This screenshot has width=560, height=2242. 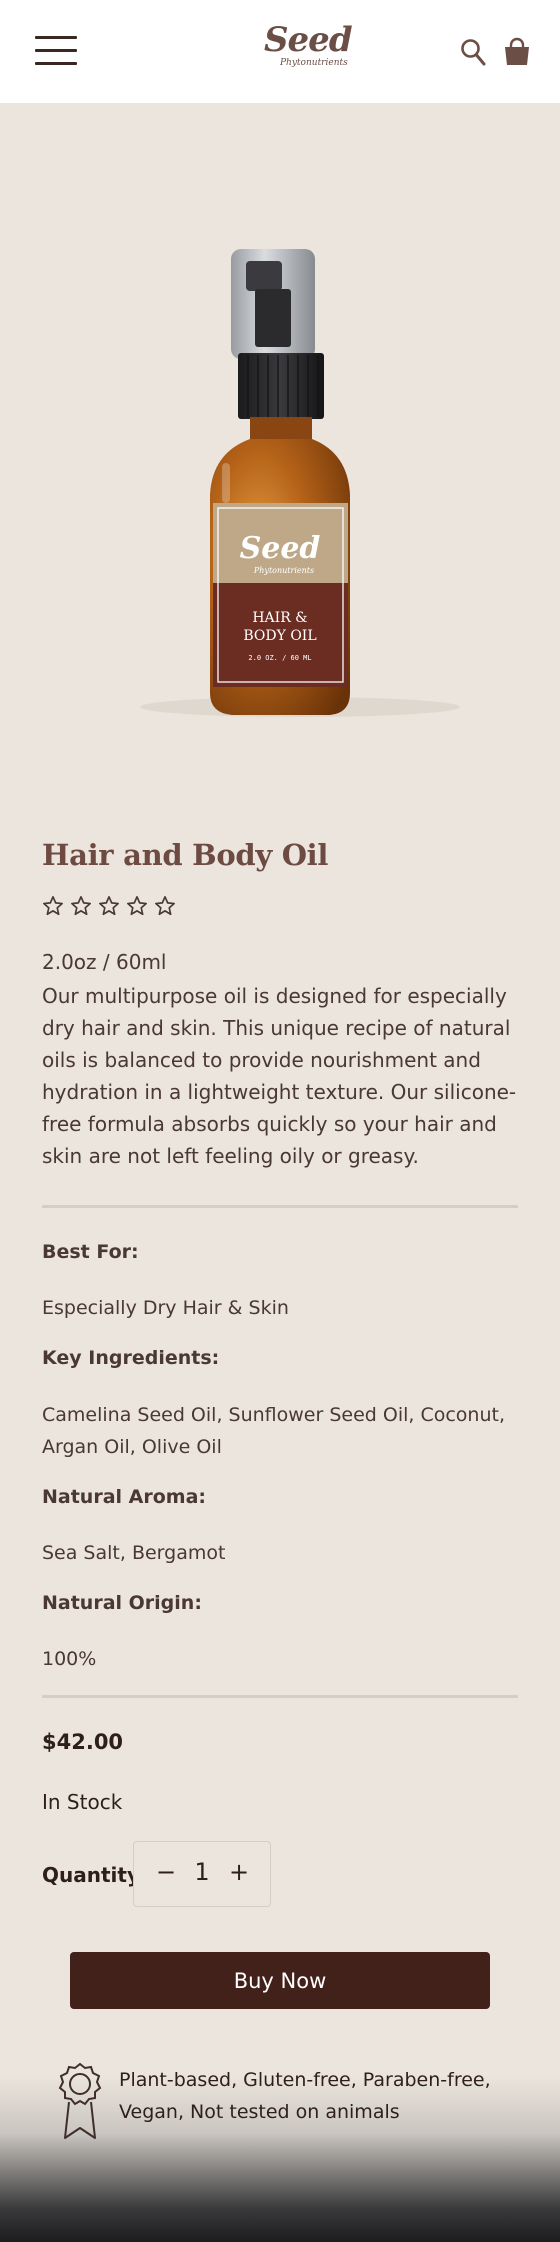 I want to click on best-for-value: Especially Dry Hair & Skin, so click(x=165, y=1308).